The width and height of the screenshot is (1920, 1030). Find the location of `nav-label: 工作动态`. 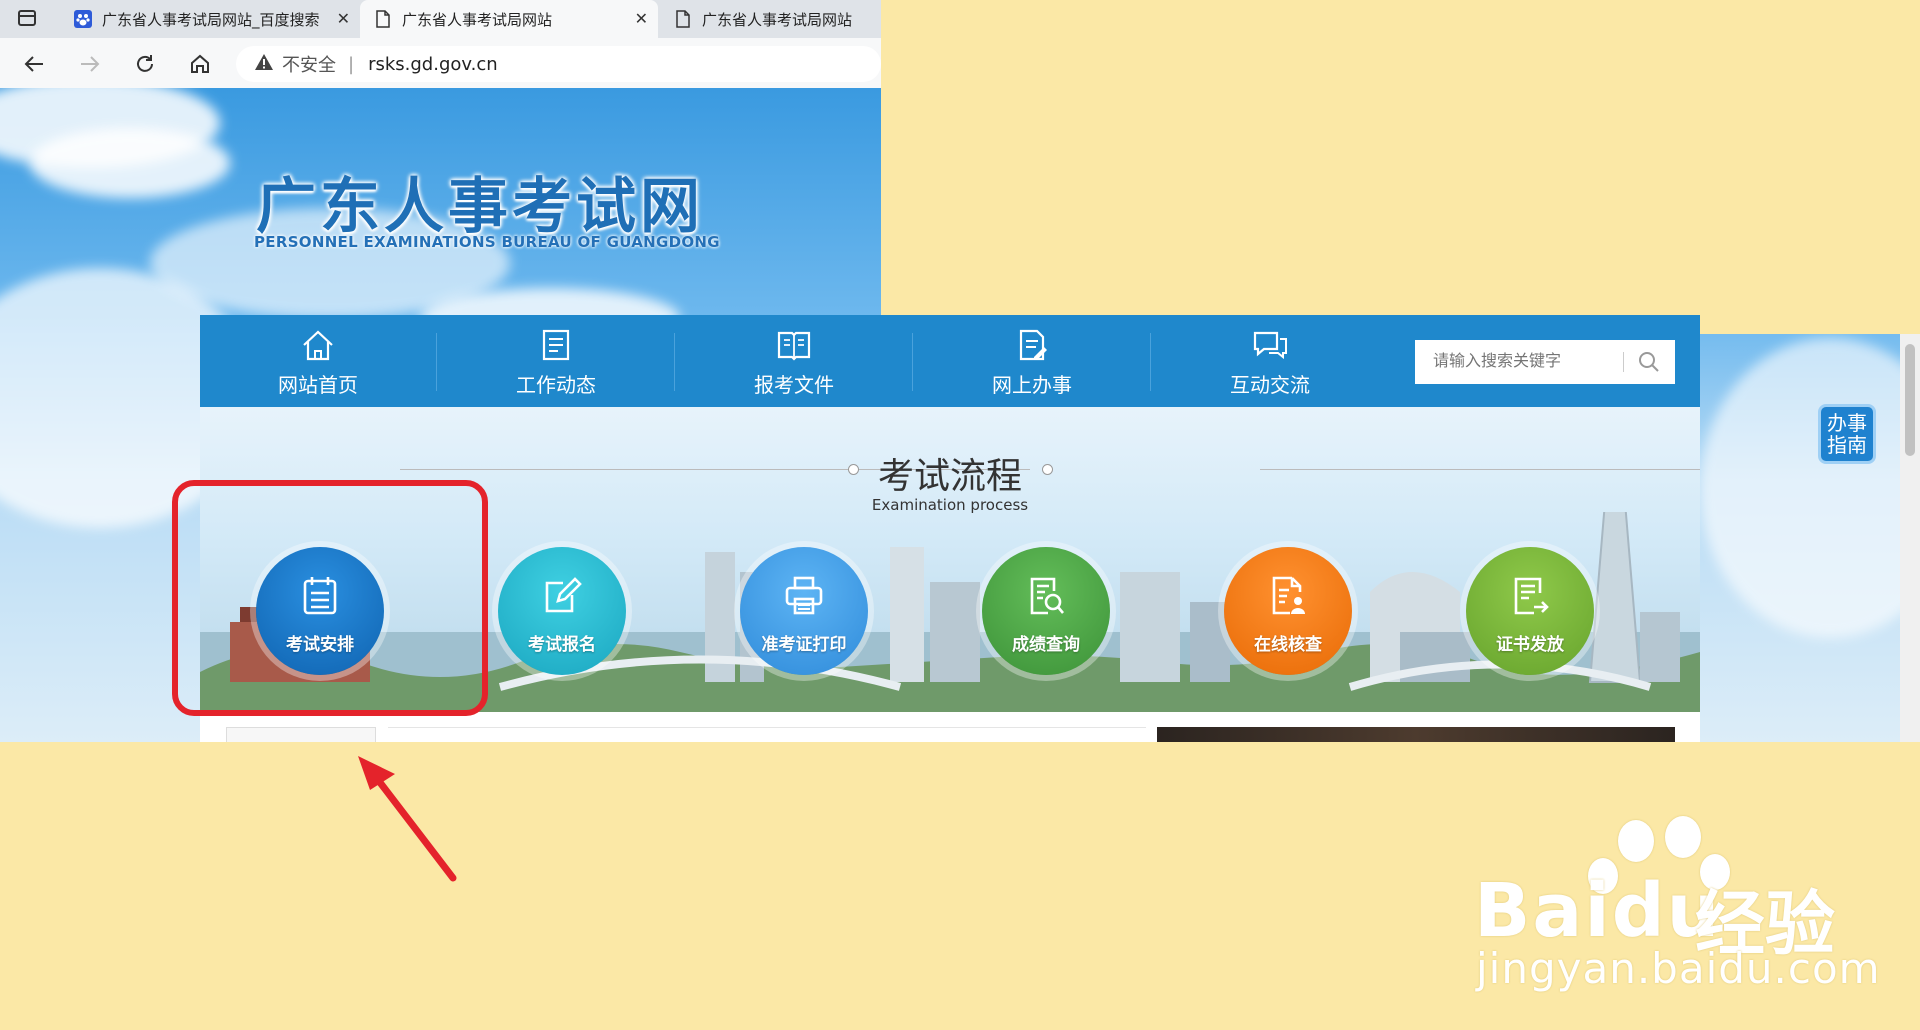

nav-label: 工作动态 is located at coordinates (556, 385).